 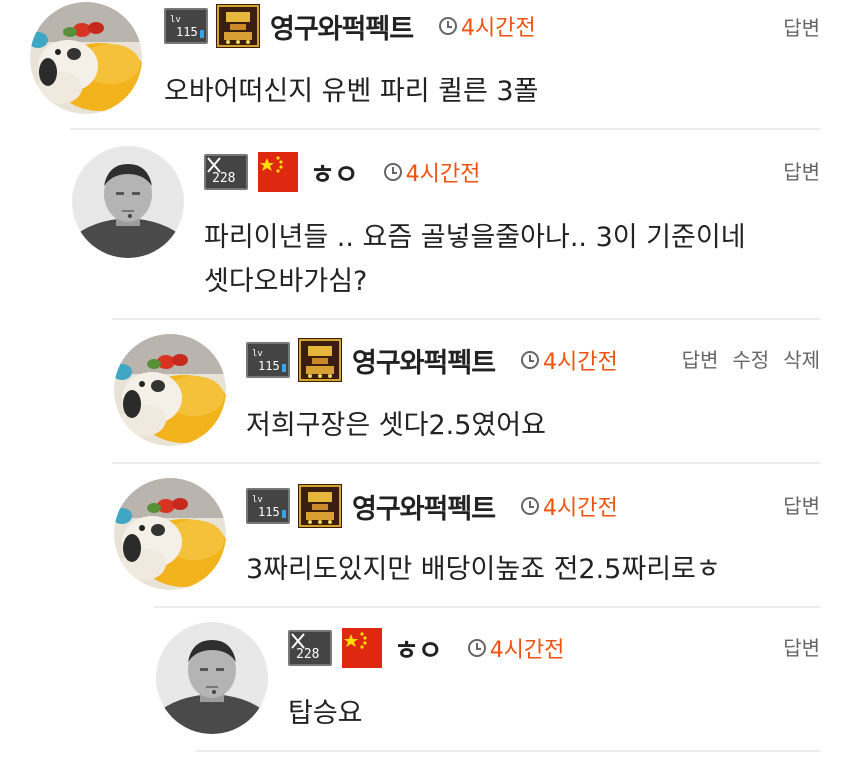 I want to click on reply-button: 답변, so click(x=801, y=646).